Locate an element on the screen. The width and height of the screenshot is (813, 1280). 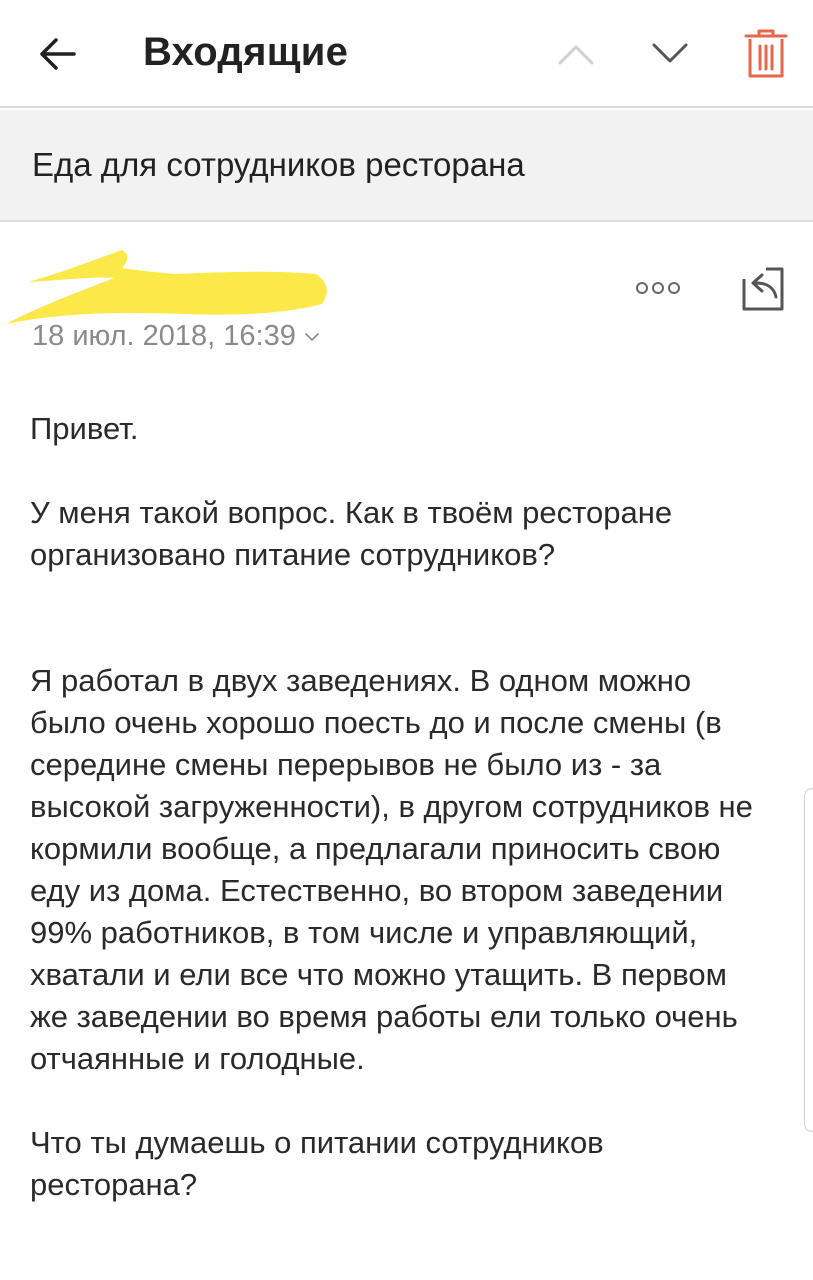
next-message-button is located at coordinates (670, 54).